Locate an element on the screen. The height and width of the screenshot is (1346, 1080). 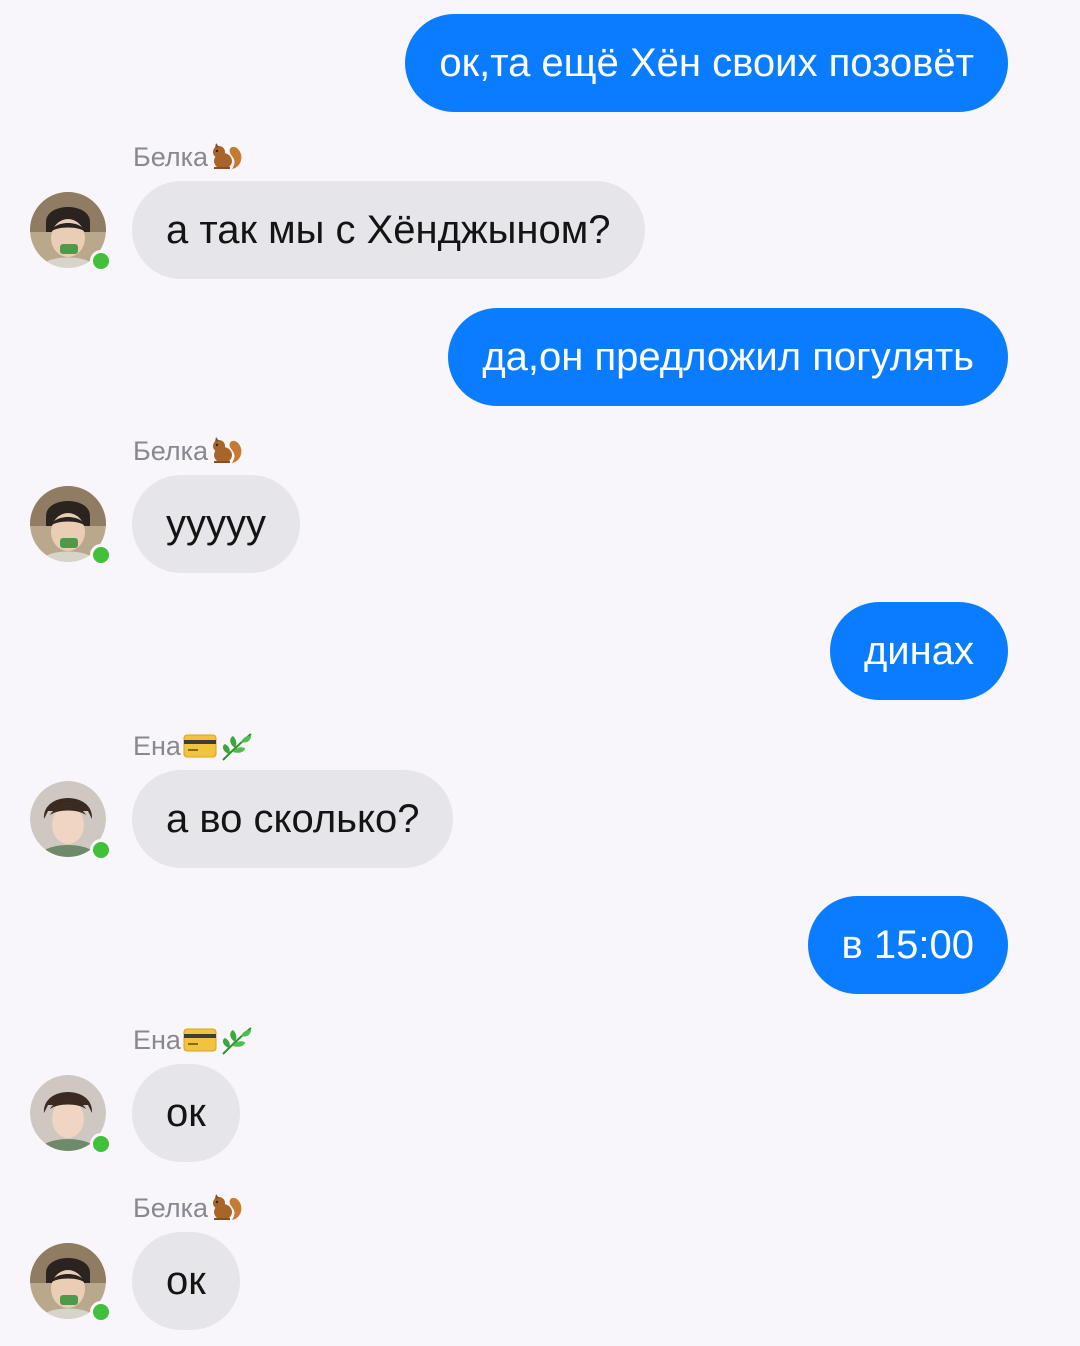
incoming-message-bubble: ууууу is located at coordinates (216, 524).